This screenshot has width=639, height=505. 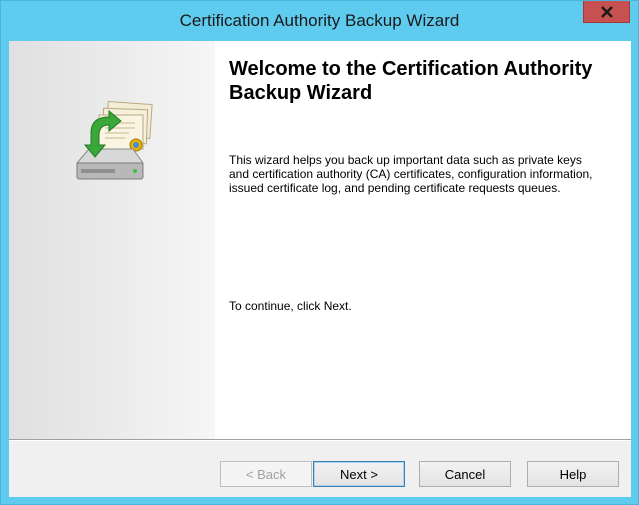 I want to click on close-icon, so click(x=607, y=11).